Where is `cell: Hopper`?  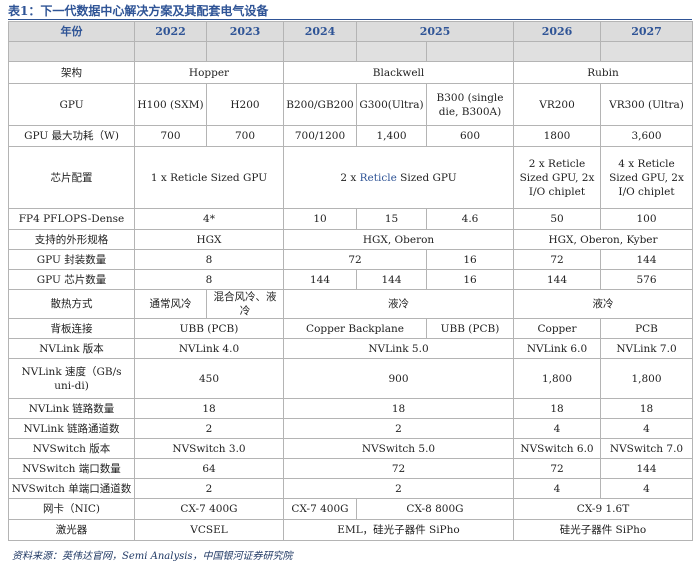
cell: Hopper is located at coordinates (209, 72).